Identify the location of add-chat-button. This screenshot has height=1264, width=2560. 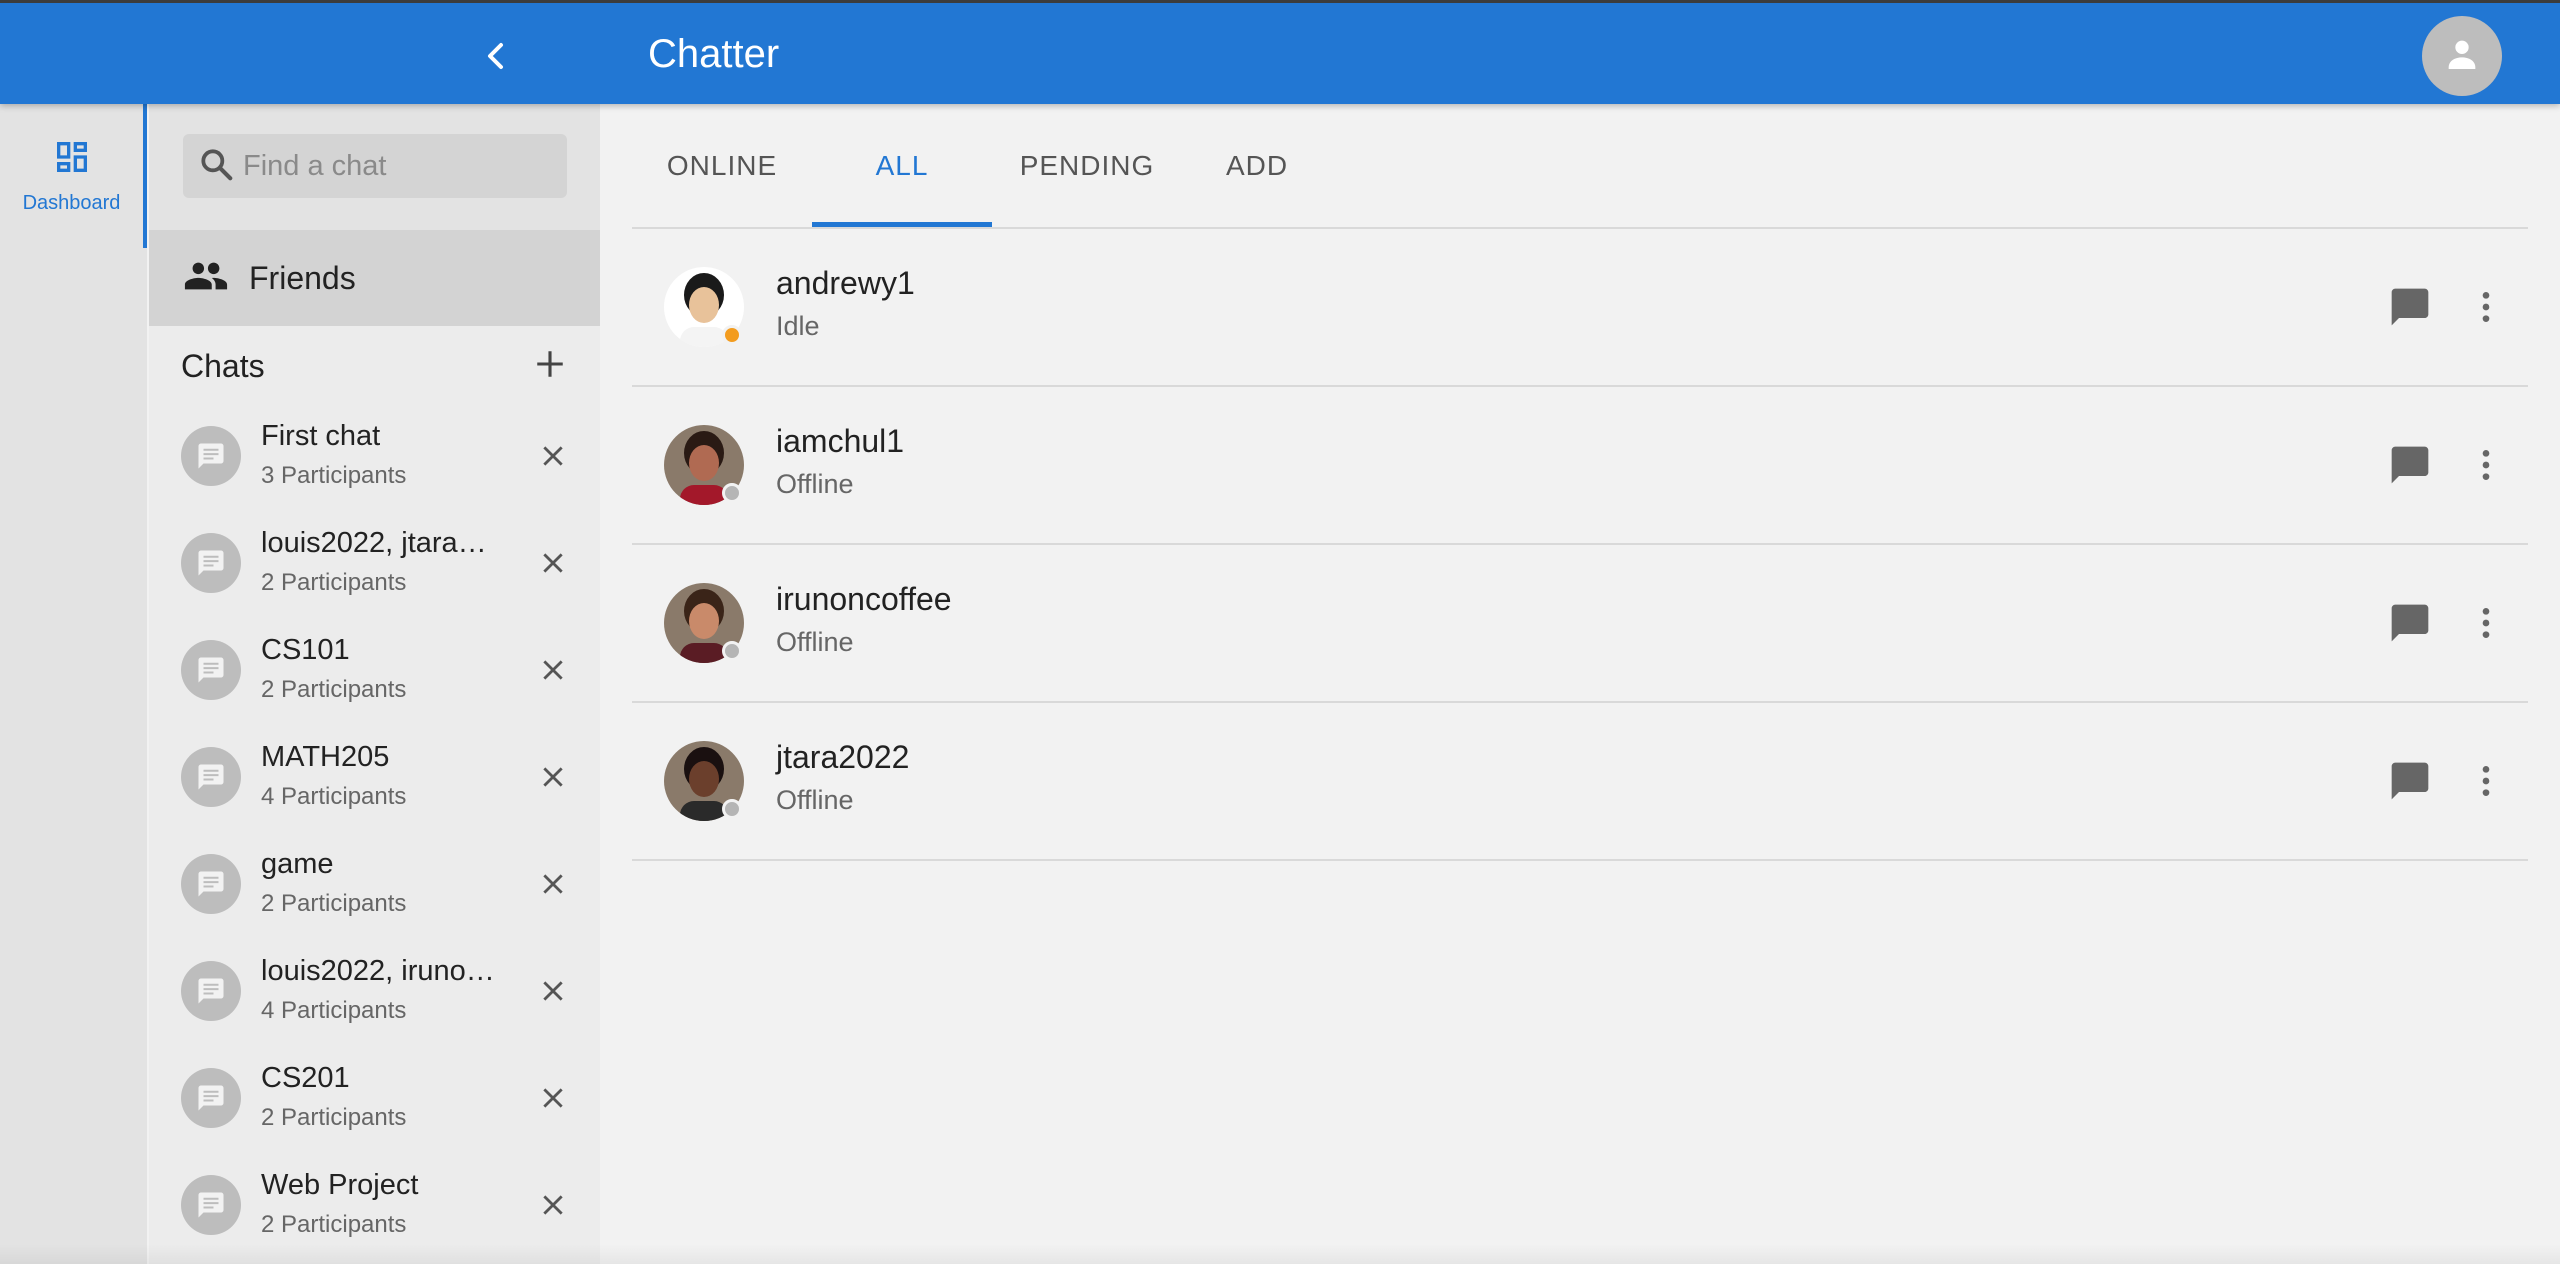
(550, 366).